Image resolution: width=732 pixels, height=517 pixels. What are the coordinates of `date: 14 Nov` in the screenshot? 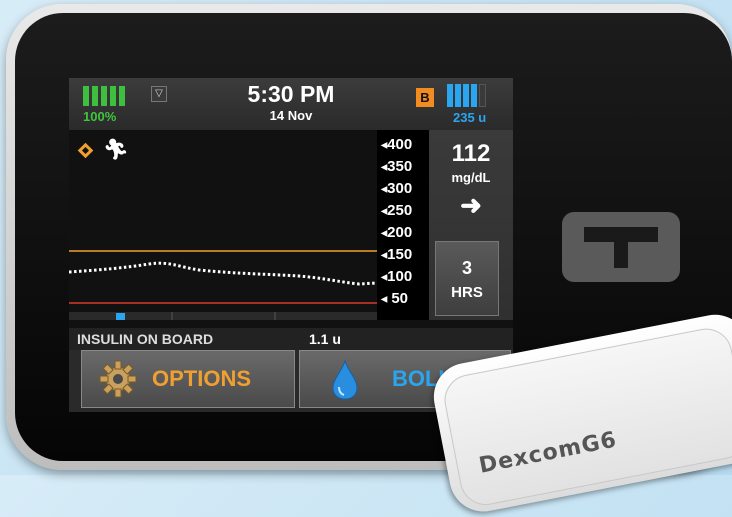 It's located at (291, 115).